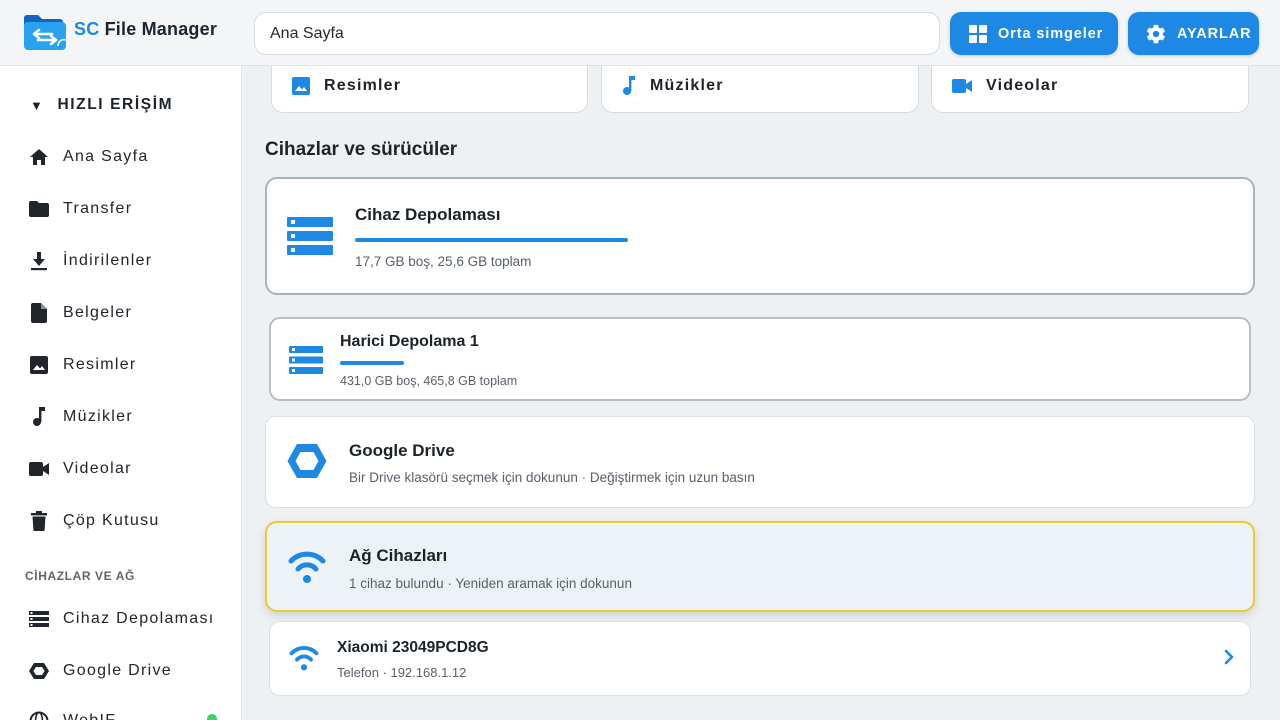  Describe the element at coordinates (108, 260) in the screenshot. I see `sidebar-item-label: İndirilenler` at that location.